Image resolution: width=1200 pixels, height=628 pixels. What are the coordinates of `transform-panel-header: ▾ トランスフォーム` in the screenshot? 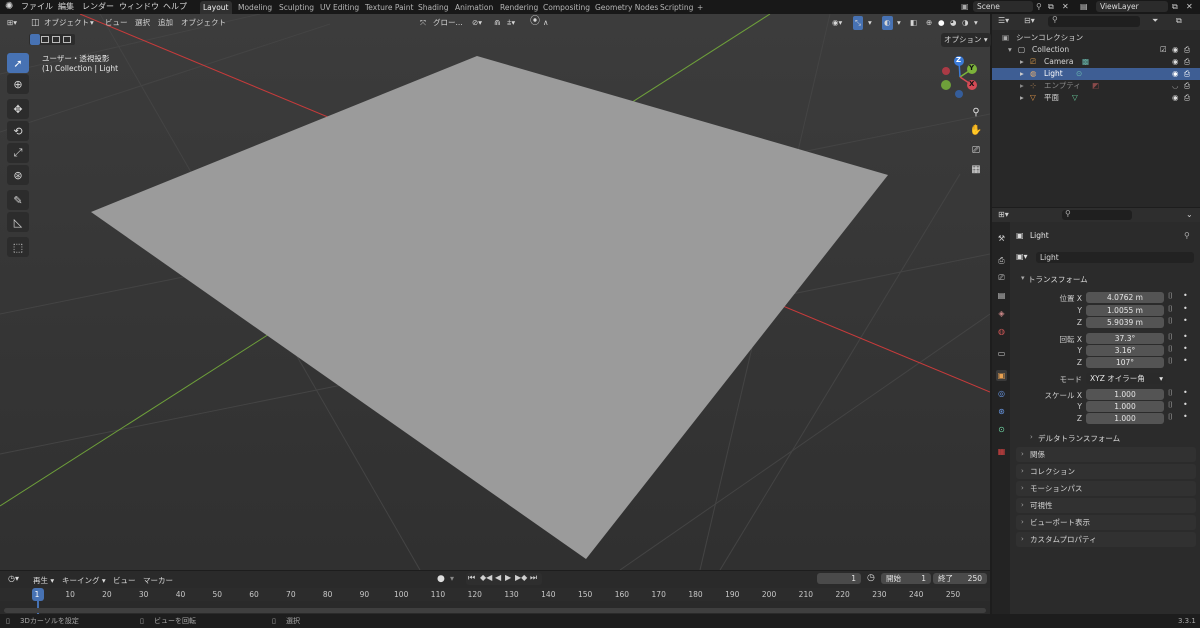 It's located at (1106, 279).